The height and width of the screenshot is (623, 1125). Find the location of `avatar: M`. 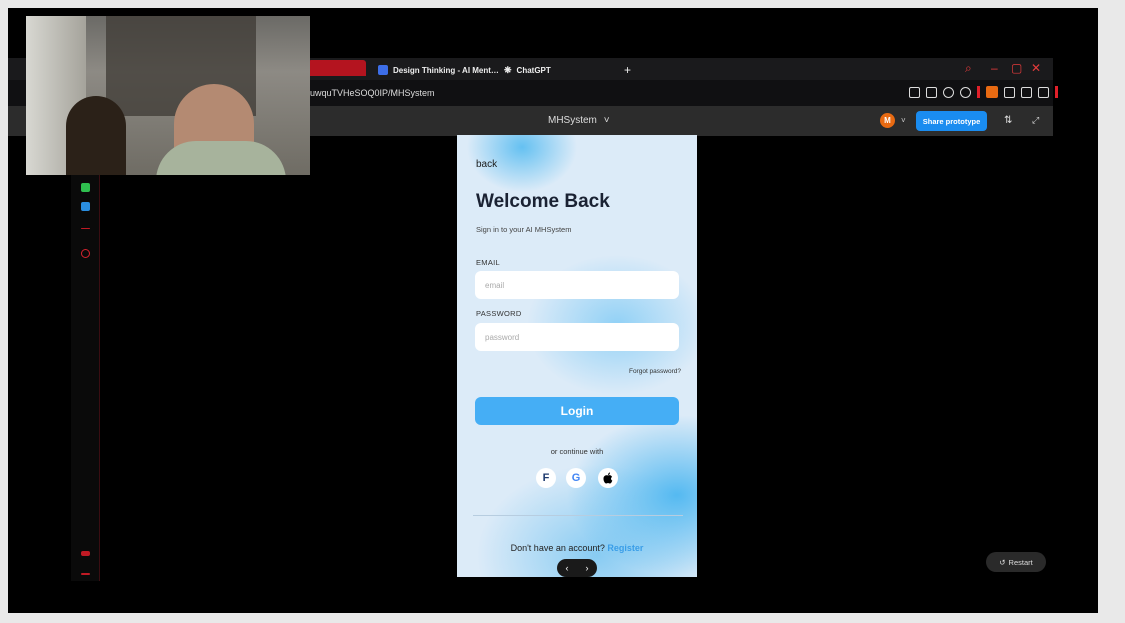

avatar: M is located at coordinates (887, 120).